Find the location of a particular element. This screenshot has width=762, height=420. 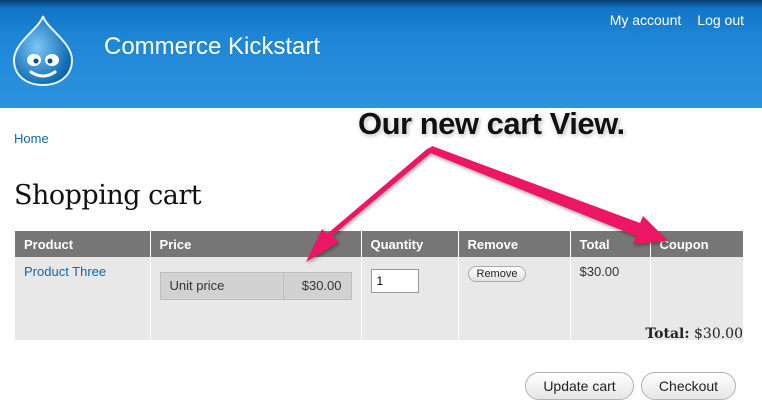

site-name: Commerce Kickstart is located at coordinates (212, 47).